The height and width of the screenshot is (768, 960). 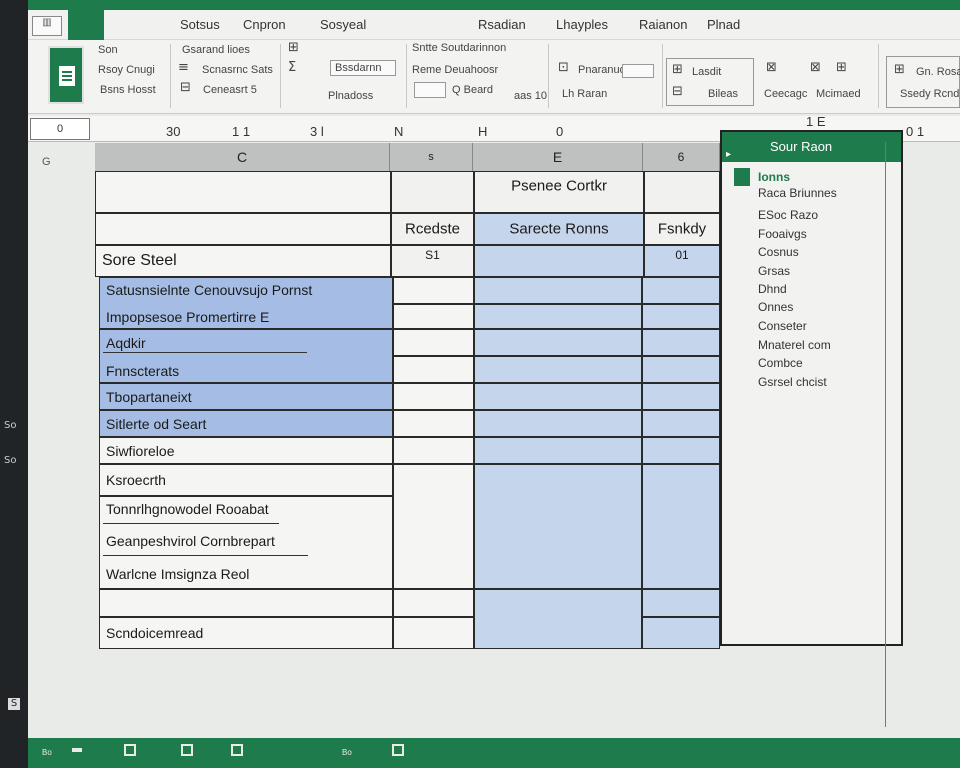 I want to click on table-title-cell: Psenee Cortkr, so click(x=559, y=192).